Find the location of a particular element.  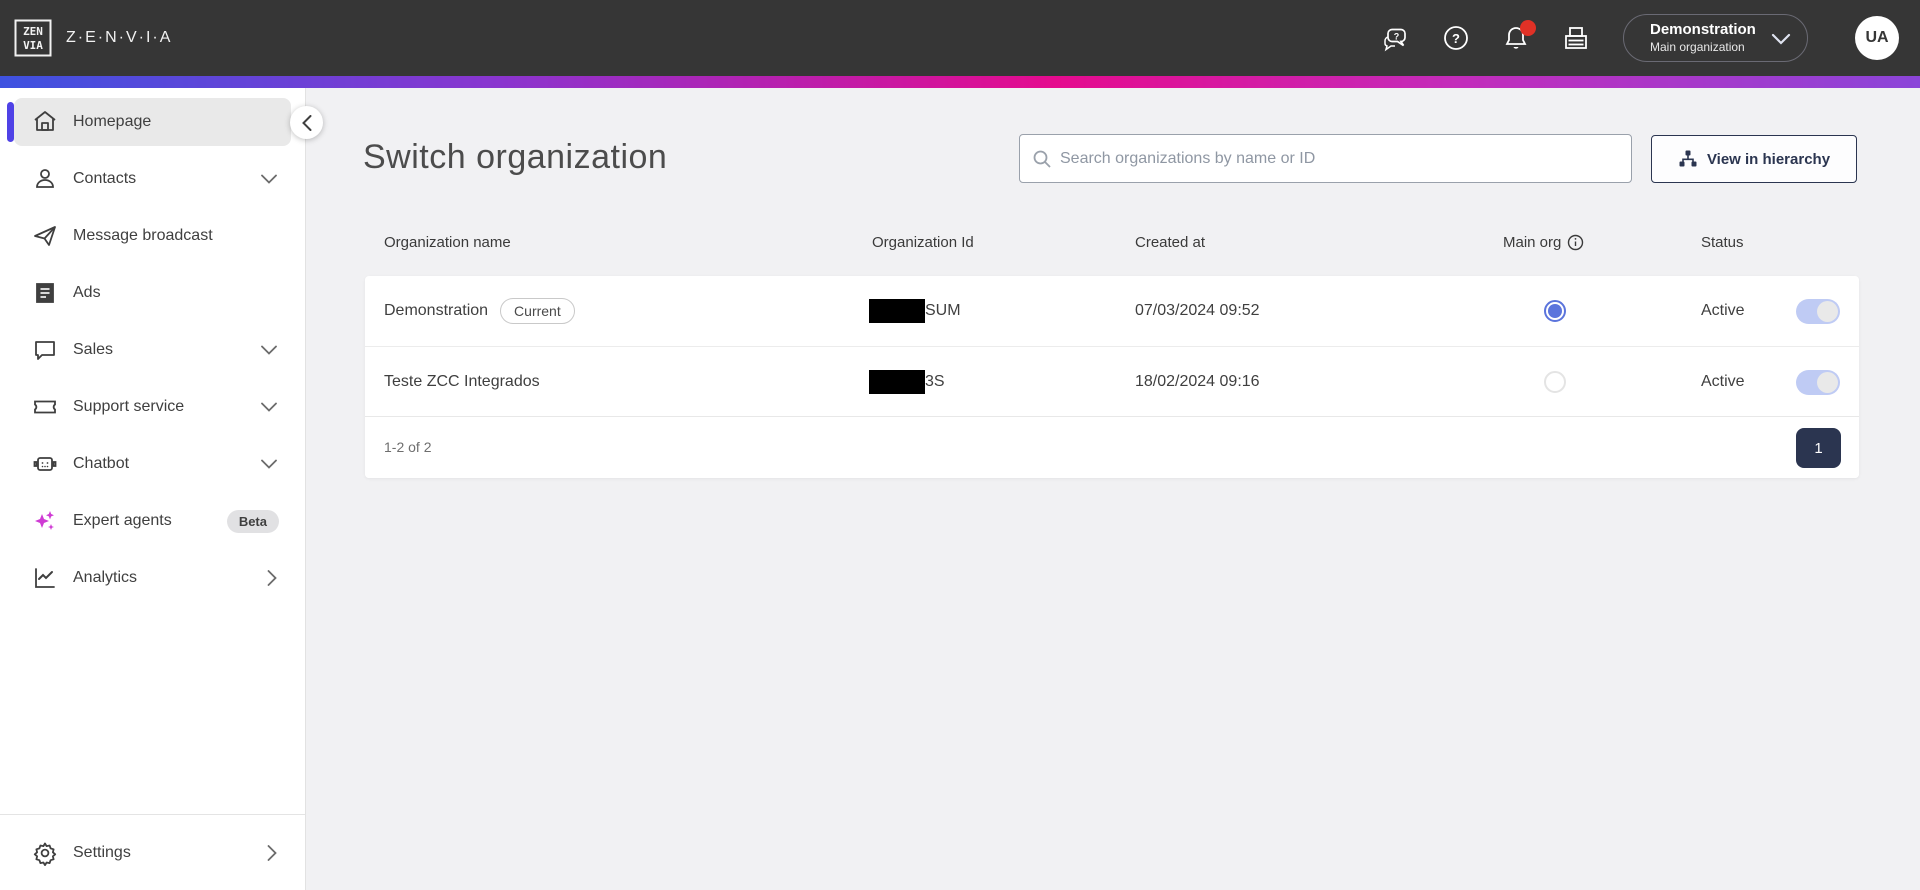

news-icon is located at coordinates (45, 293).